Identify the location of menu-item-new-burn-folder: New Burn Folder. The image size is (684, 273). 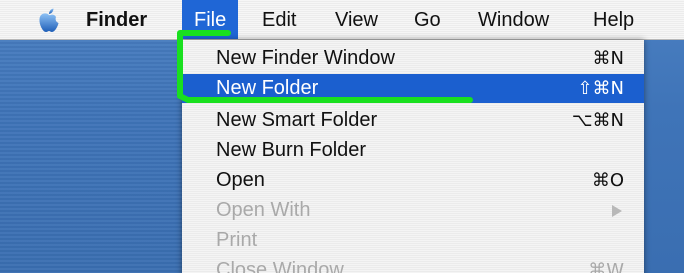
(413, 150).